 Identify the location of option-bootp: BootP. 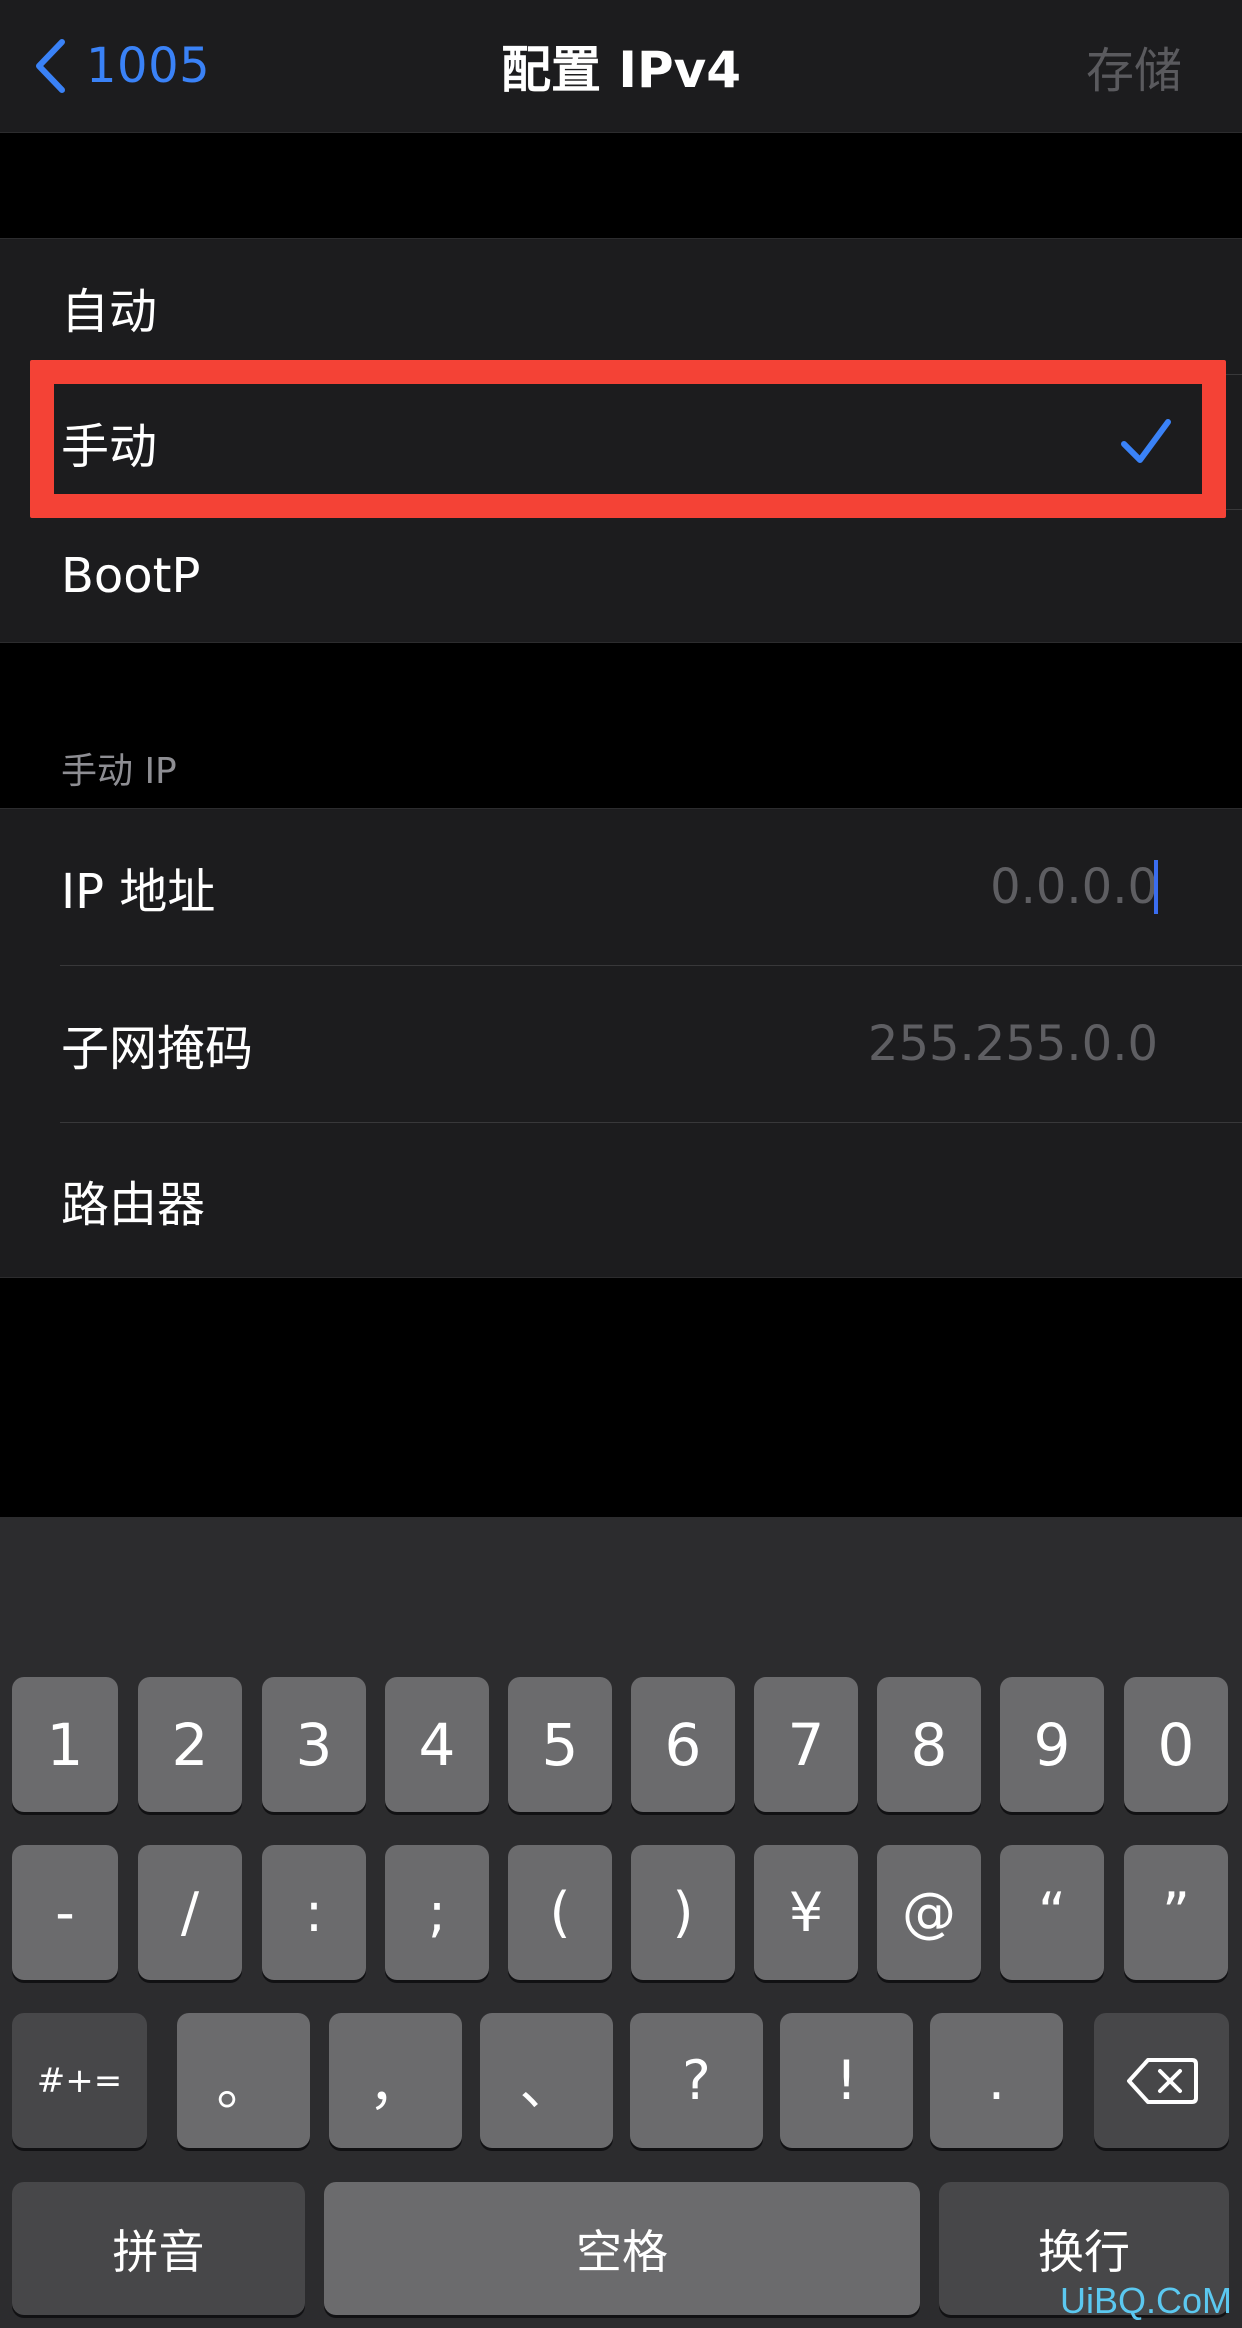
(621, 576).